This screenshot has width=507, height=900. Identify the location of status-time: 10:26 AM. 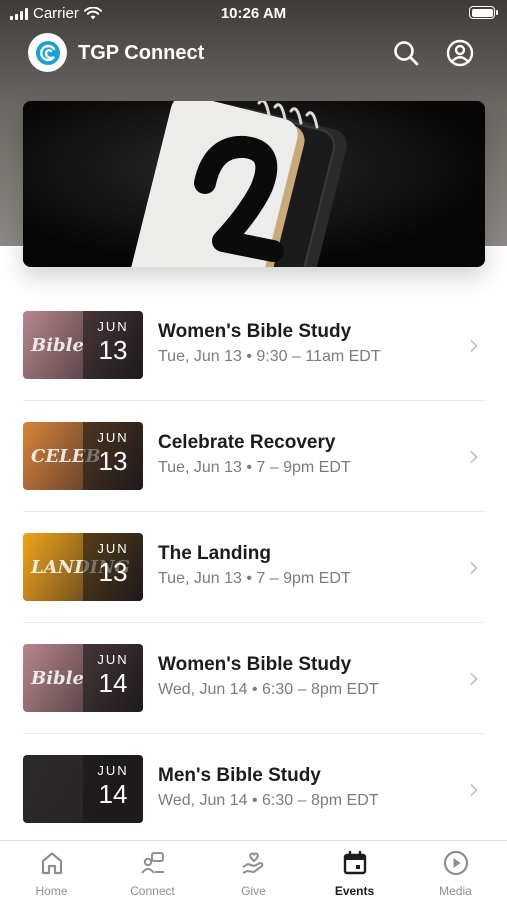
(253, 13).